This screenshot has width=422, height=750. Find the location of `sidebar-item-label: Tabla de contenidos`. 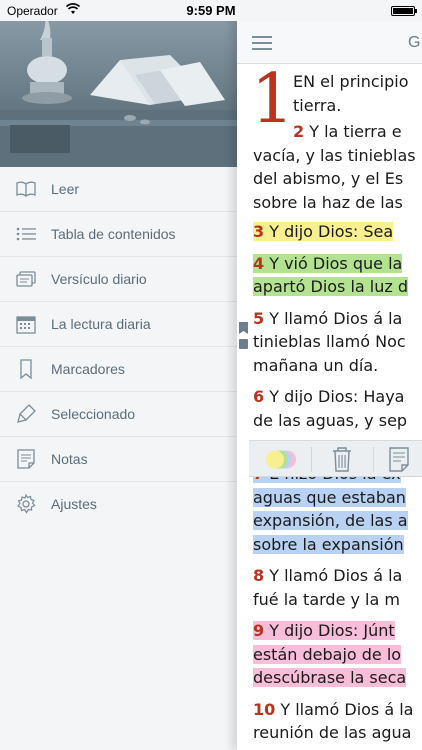

sidebar-item-label: Tabla de contenidos is located at coordinates (113, 234).